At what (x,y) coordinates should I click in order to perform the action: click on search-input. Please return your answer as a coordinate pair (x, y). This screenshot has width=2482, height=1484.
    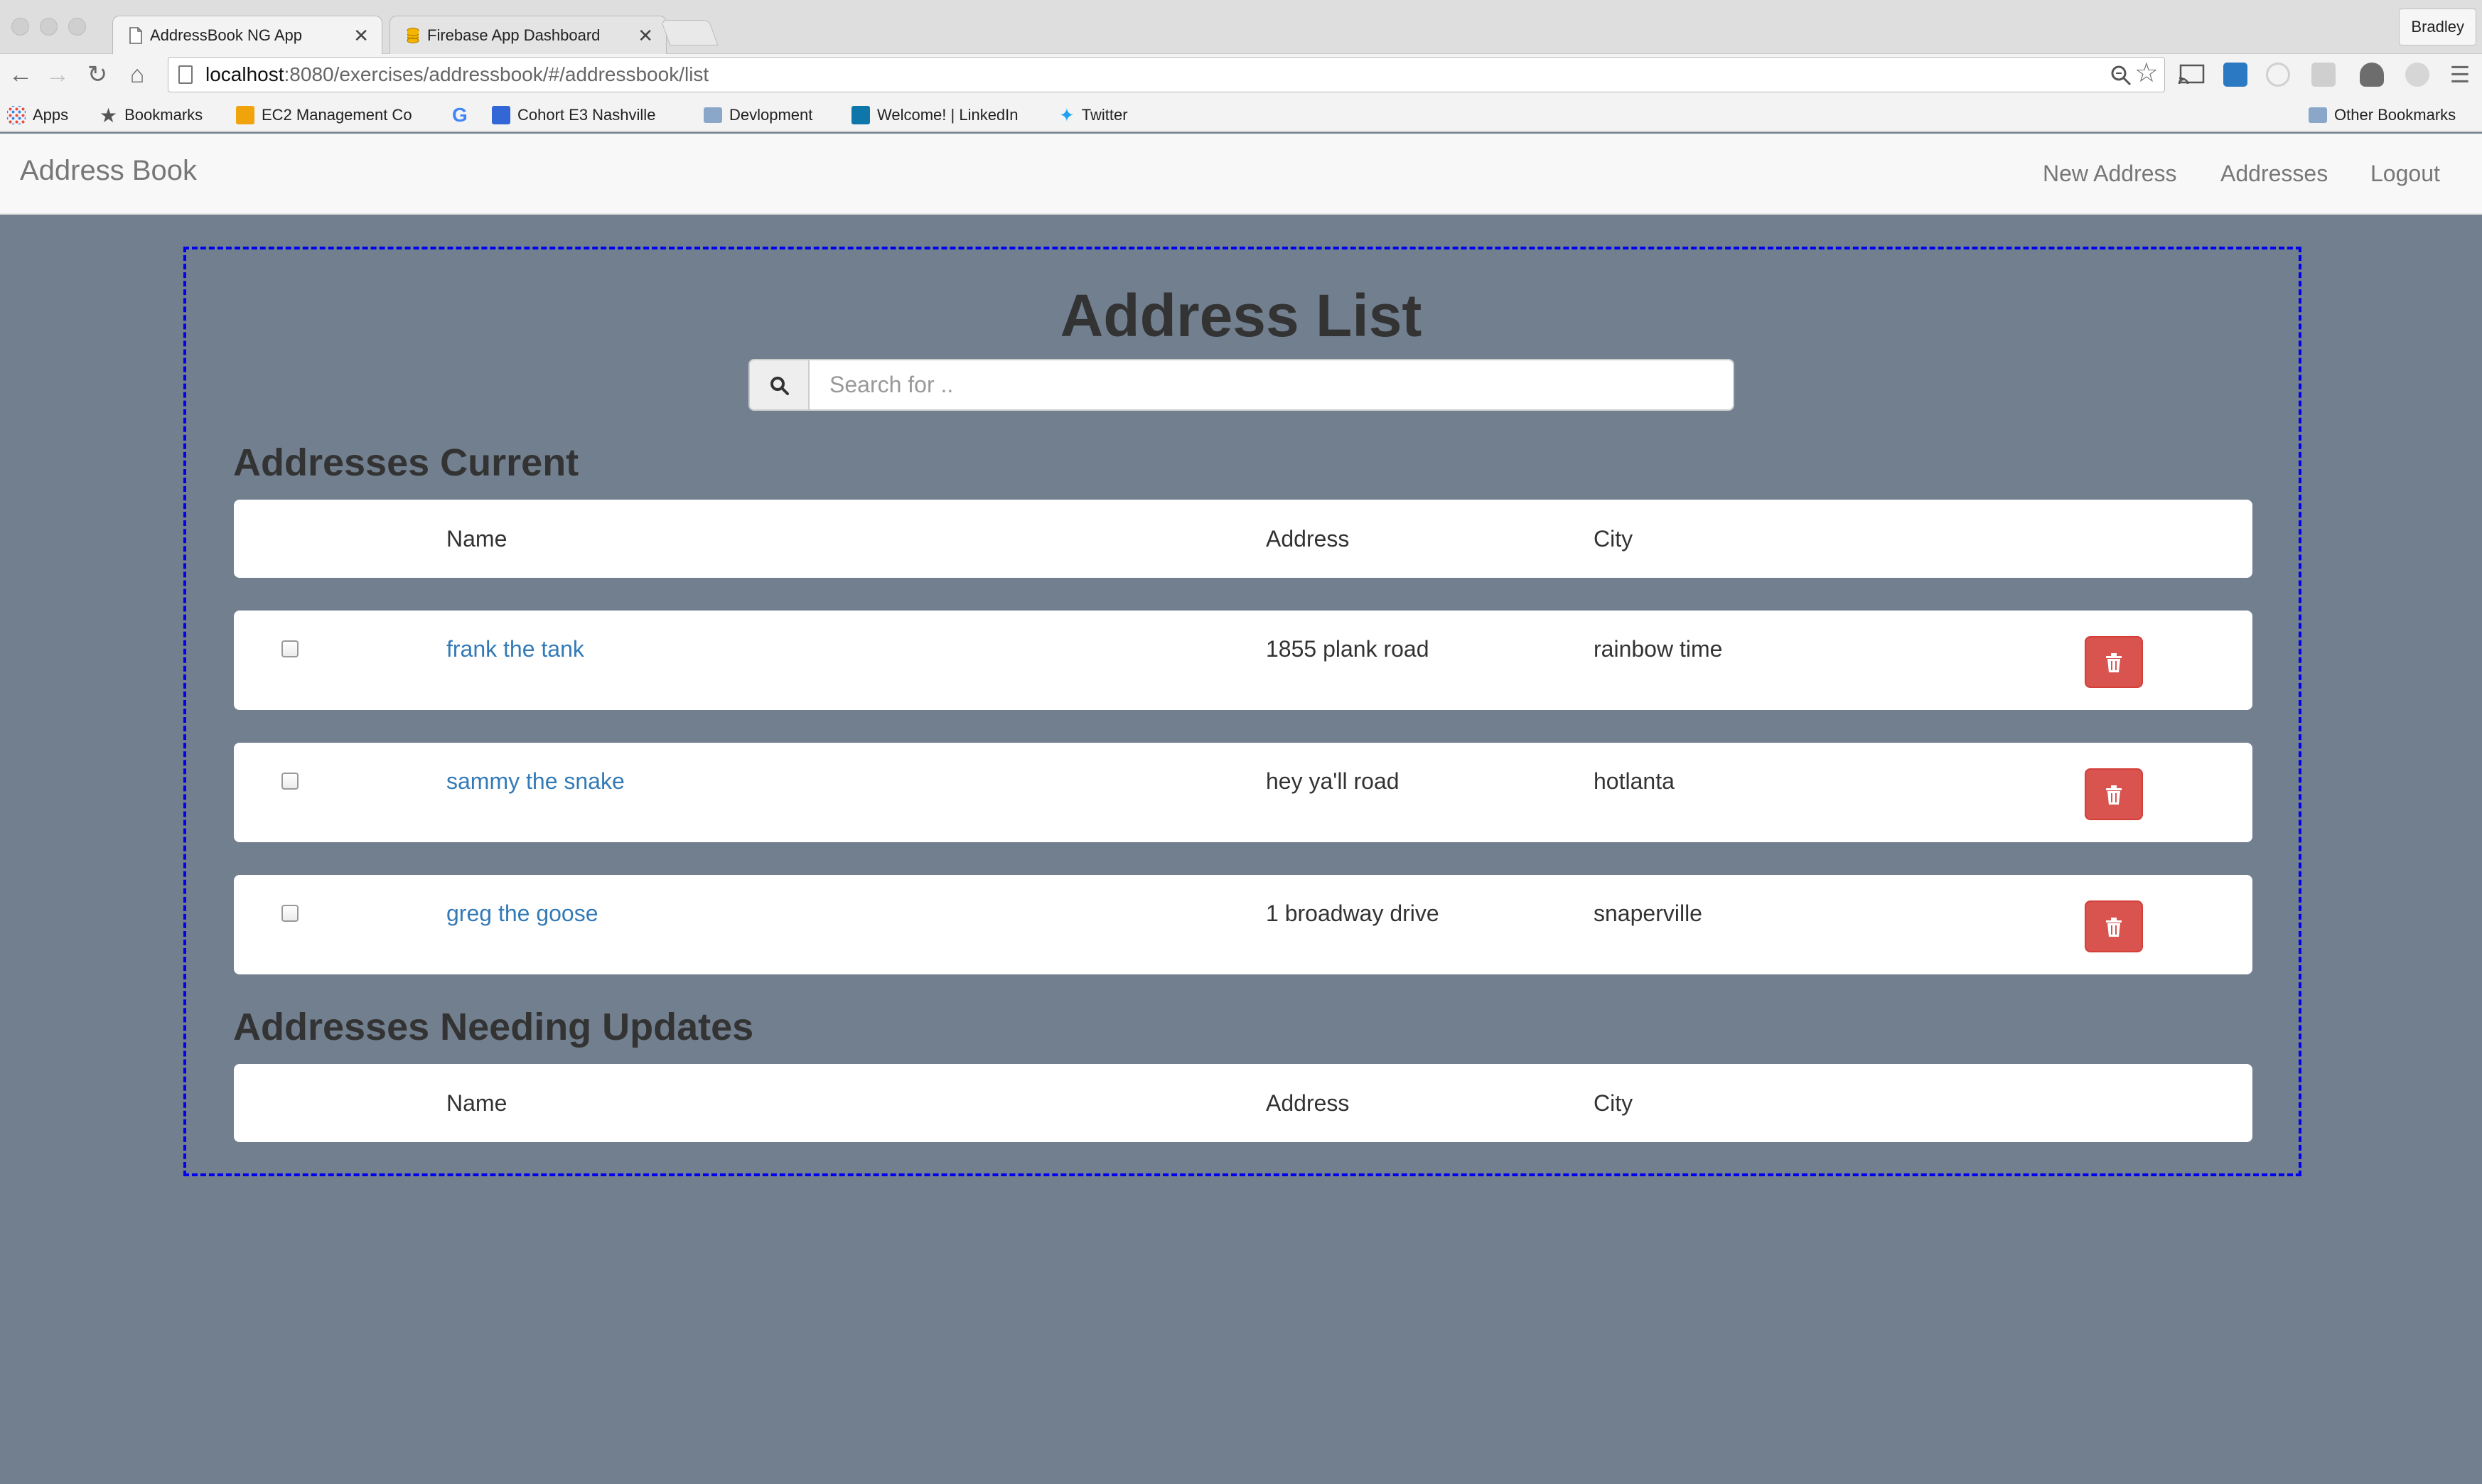
    Looking at the image, I should click on (1271, 385).